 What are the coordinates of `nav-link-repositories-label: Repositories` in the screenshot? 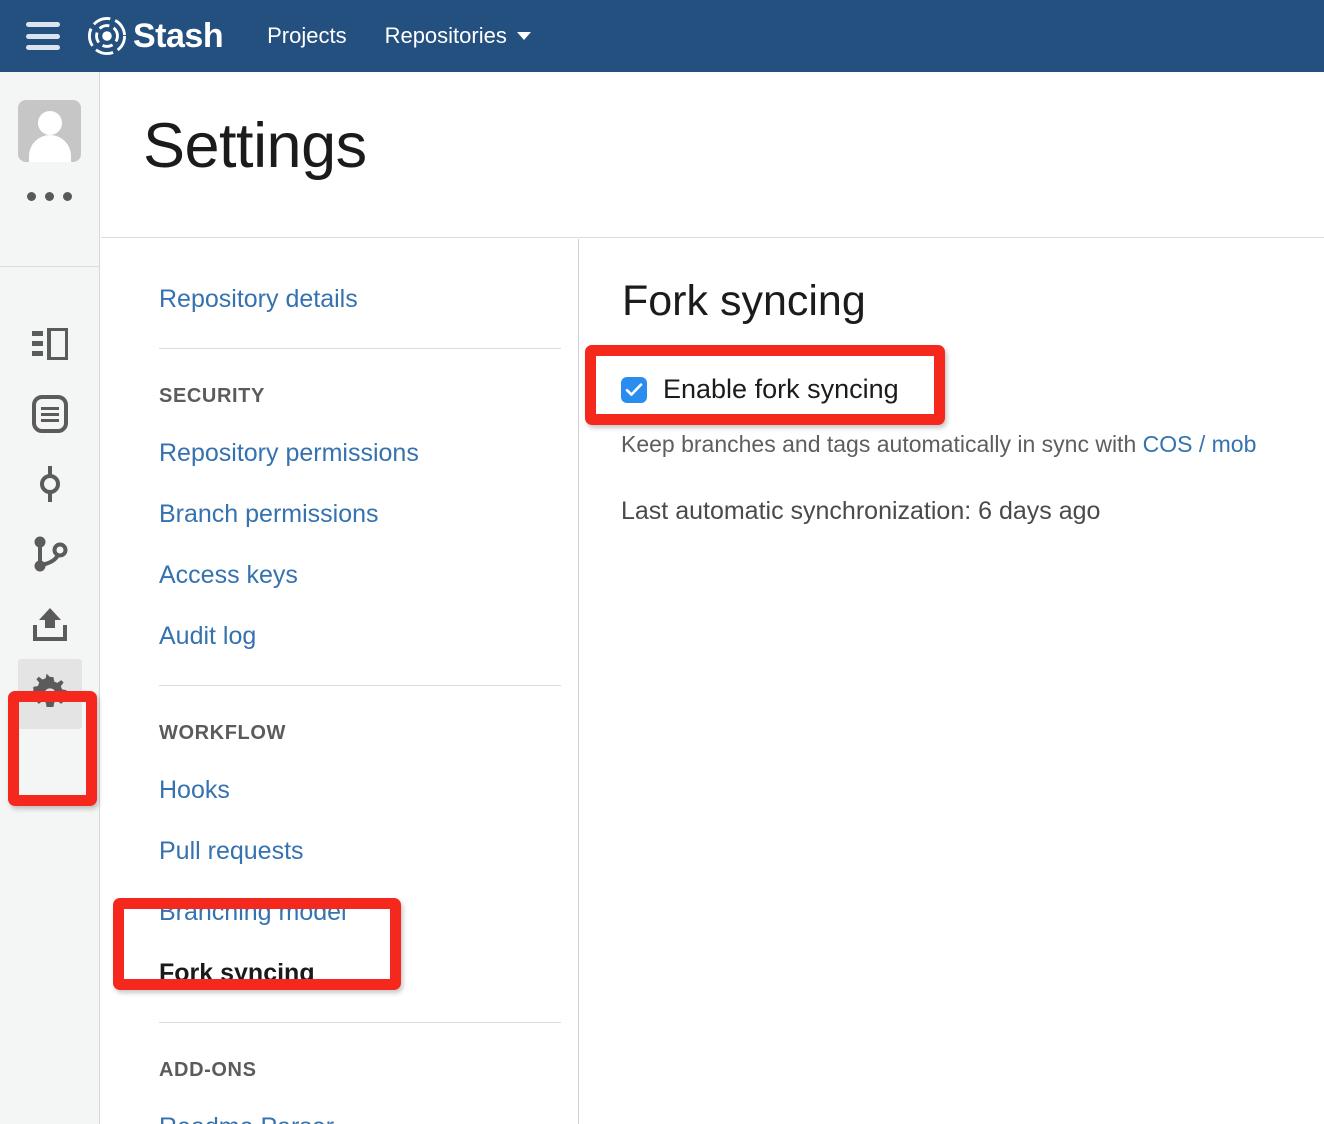 It's located at (445, 35).